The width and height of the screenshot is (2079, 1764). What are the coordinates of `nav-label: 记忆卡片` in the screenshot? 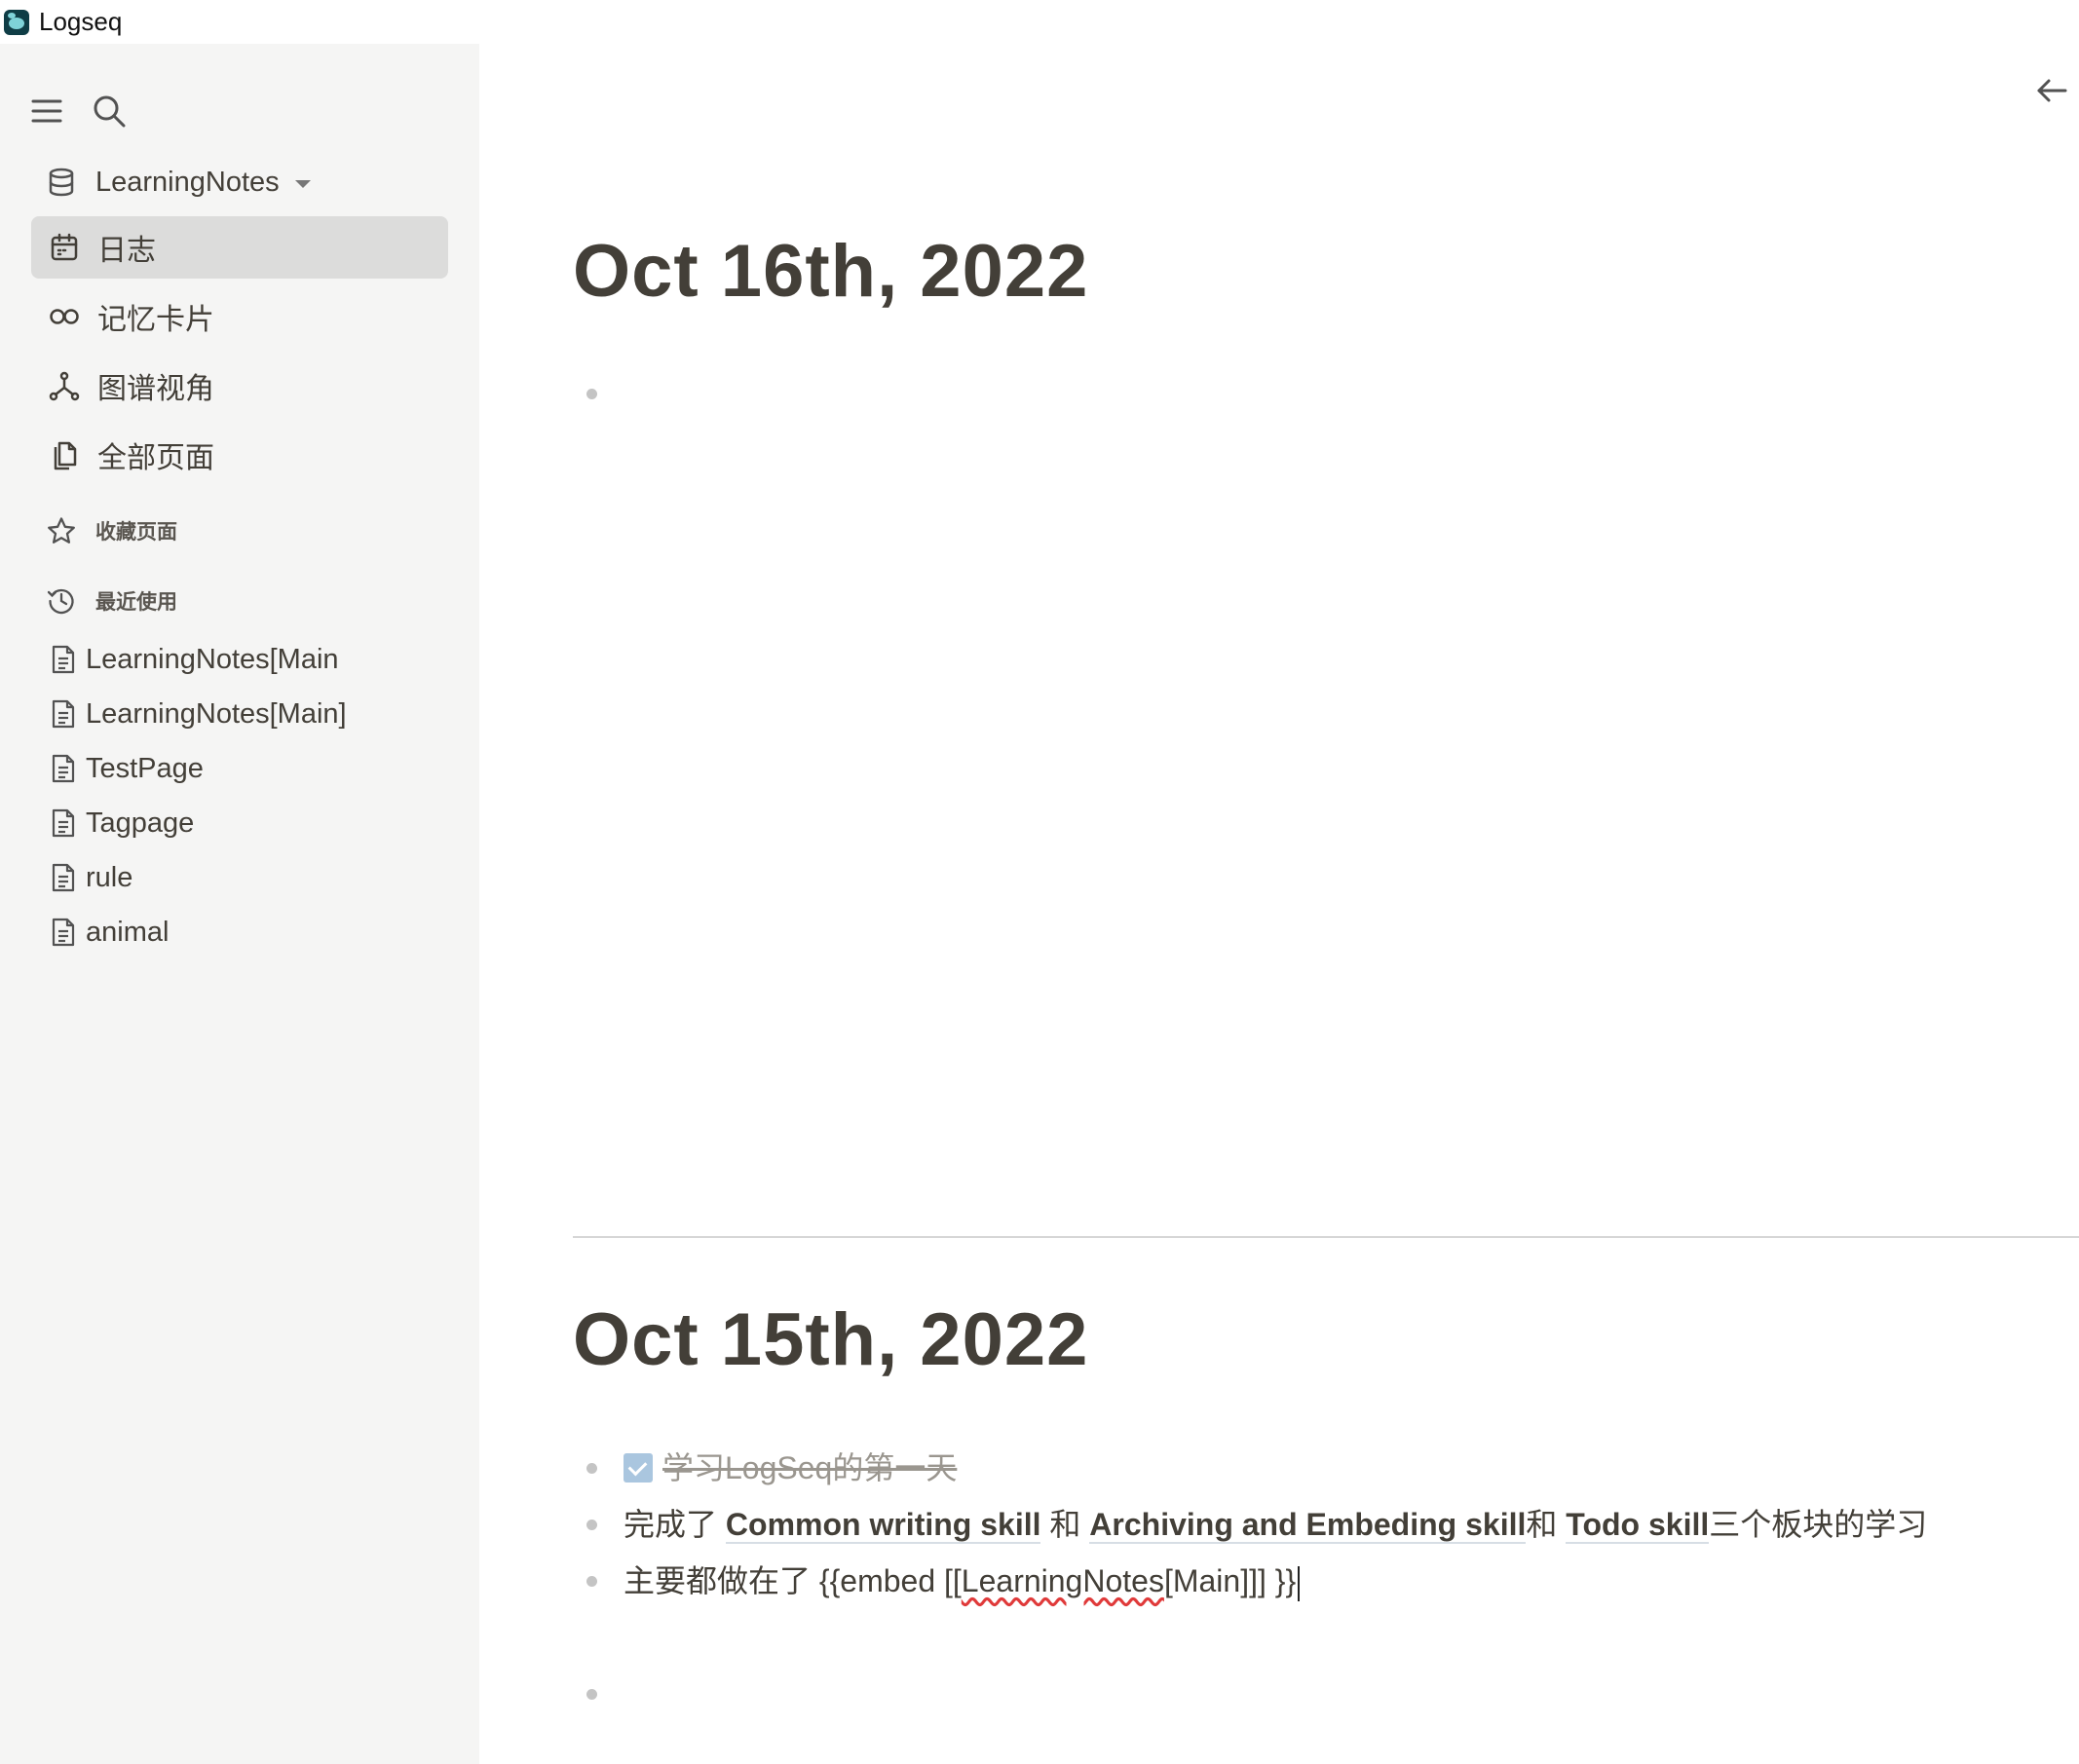 It's located at (156, 320).